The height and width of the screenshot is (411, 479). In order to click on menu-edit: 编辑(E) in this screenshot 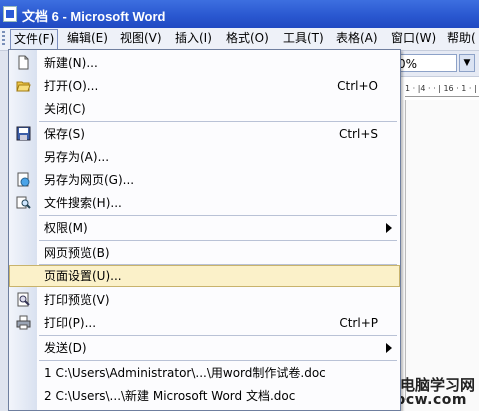, I will do `click(87, 38)`.